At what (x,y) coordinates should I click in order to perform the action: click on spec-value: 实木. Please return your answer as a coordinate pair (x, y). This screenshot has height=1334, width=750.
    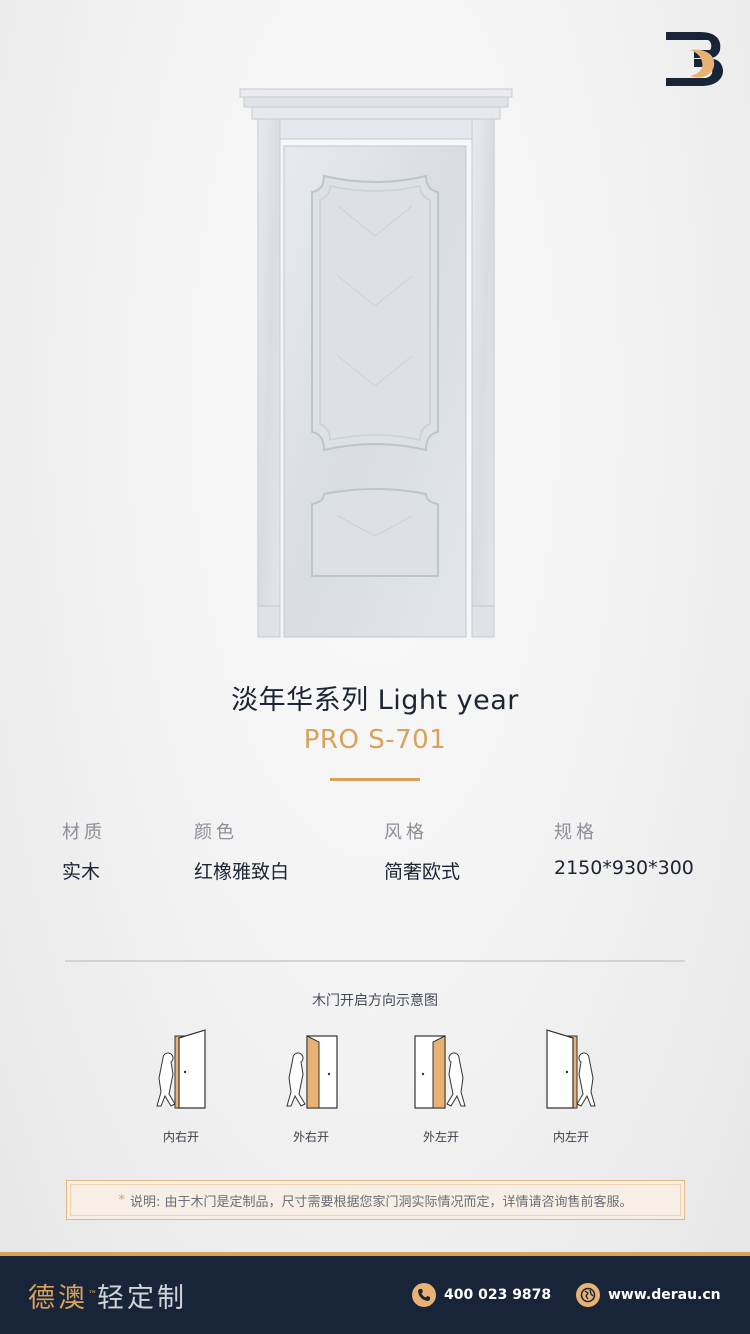
    Looking at the image, I should click on (81, 872).